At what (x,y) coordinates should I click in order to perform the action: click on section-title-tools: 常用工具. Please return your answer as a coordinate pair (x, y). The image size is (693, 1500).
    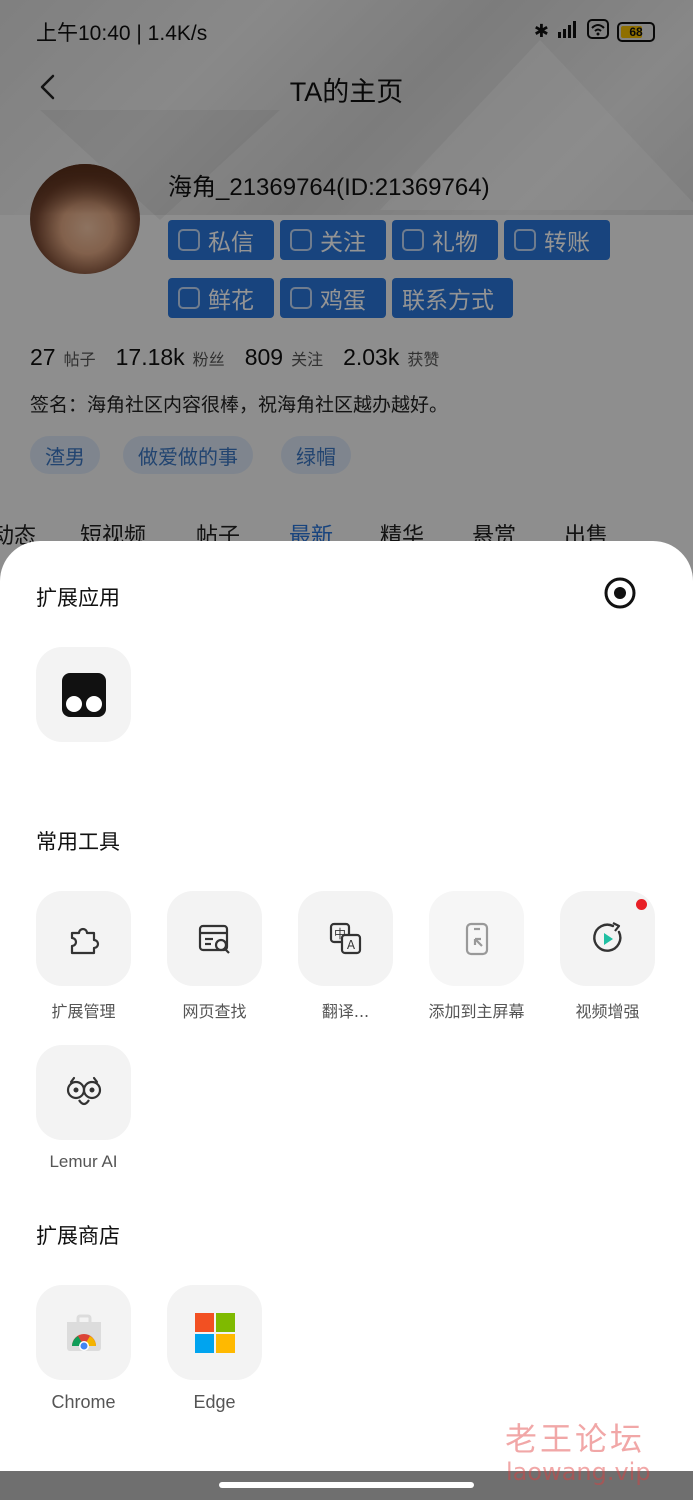
    Looking at the image, I should click on (78, 842).